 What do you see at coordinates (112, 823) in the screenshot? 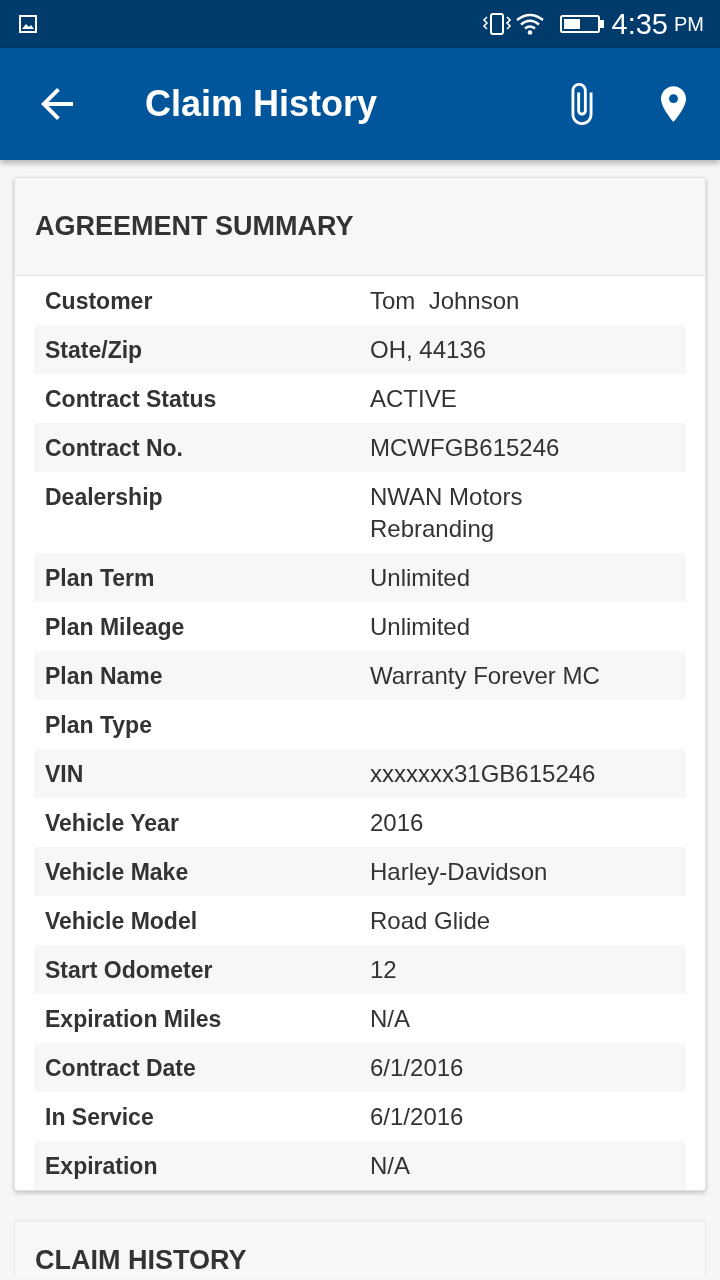
I see `field-label: Vehicle Year` at bounding box center [112, 823].